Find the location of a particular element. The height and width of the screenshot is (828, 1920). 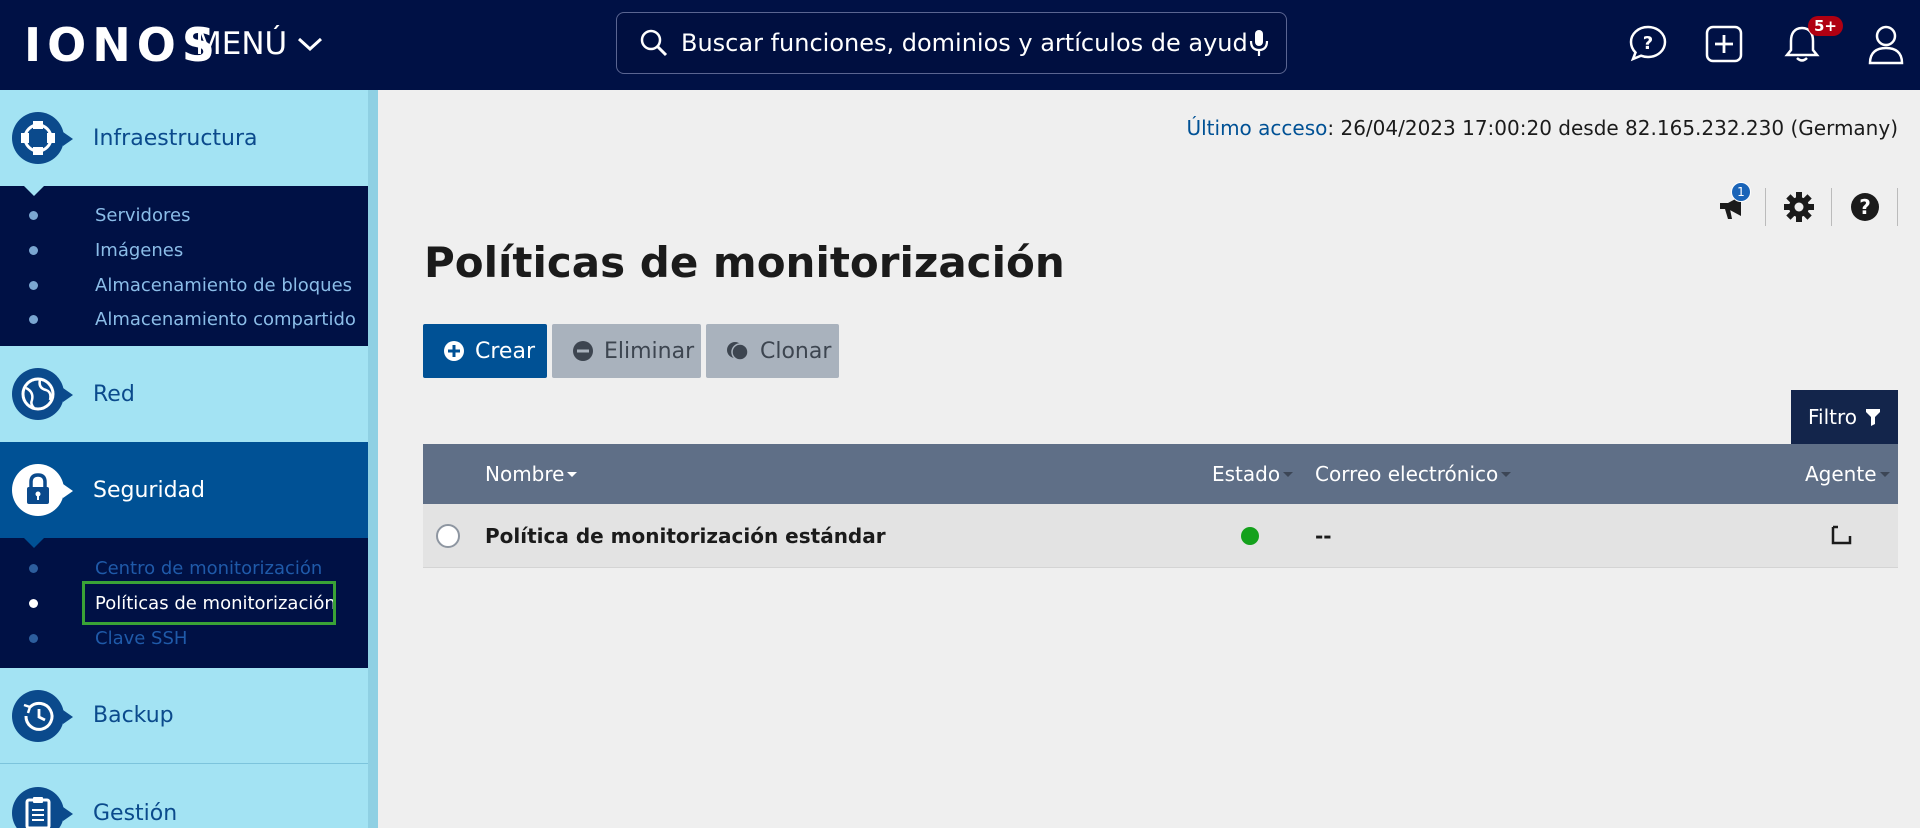

sidebar-category-label: Red is located at coordinates (114, 394).